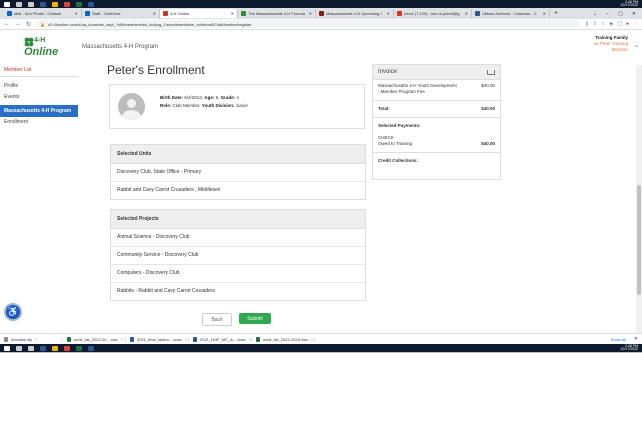 This screenshot has width=642, height=435. I want to click on tab-upcoming: Massachusetts 4-H Upcoming I ✕, so click(355, 13).